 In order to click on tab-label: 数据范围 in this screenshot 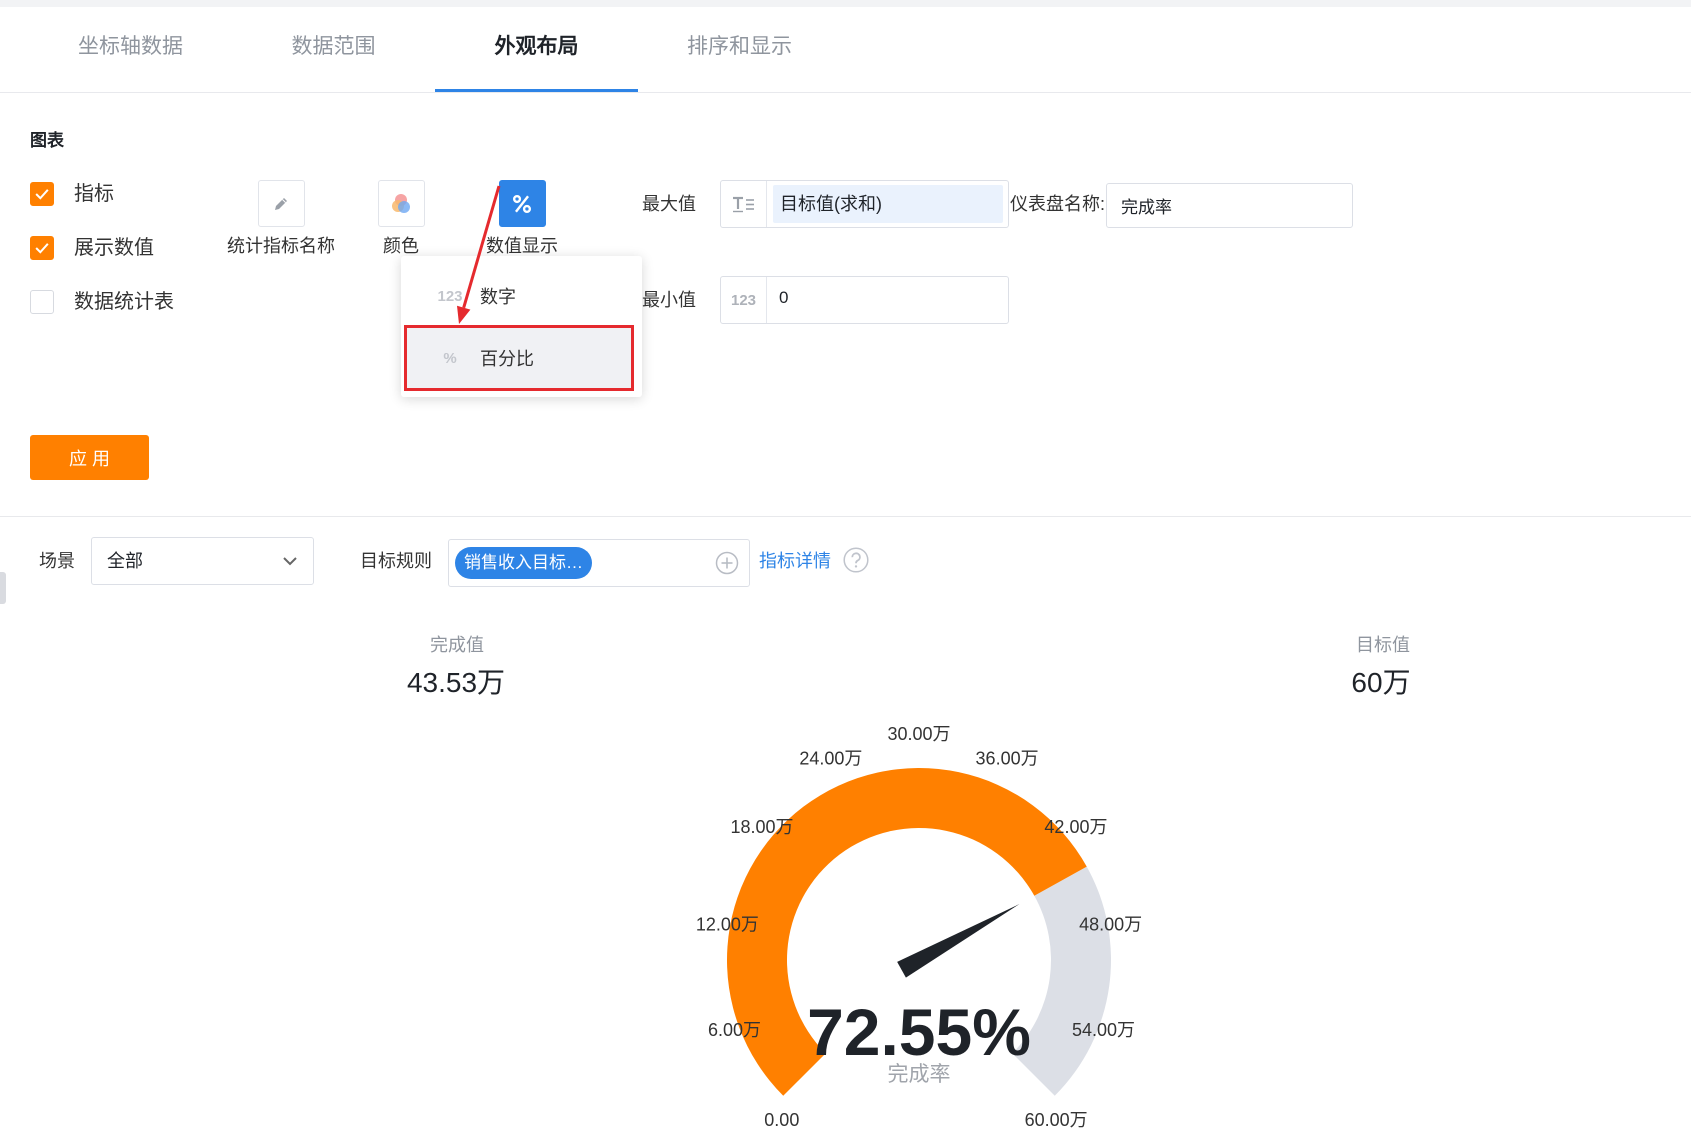, I will do `click(333, 46)`.